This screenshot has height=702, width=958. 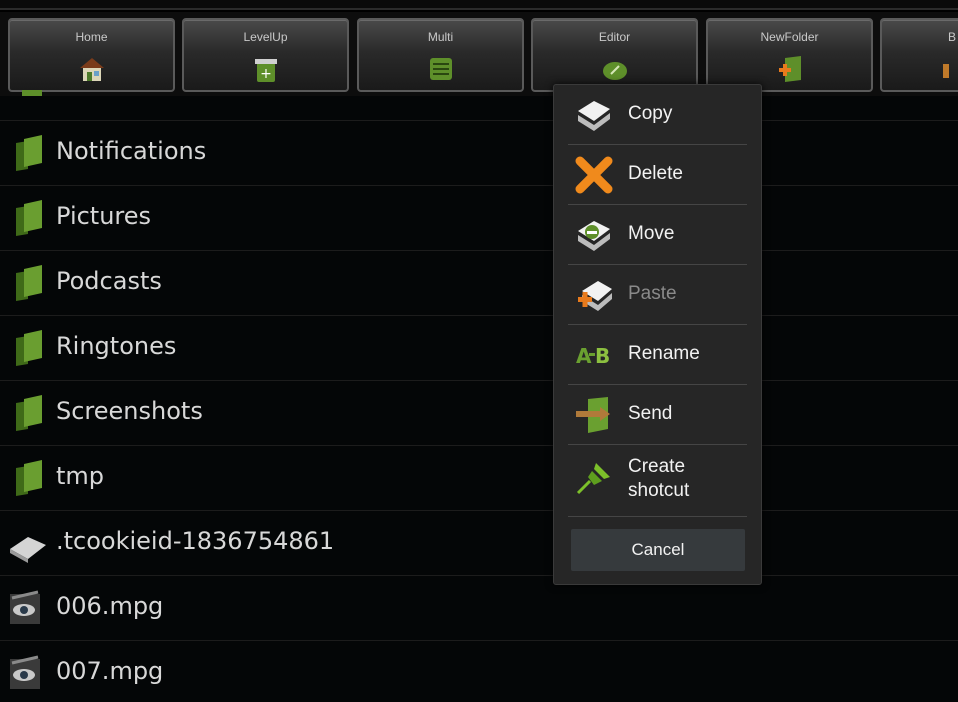 I want to click on file-name: Podcasts, so click(x=109, y=281).